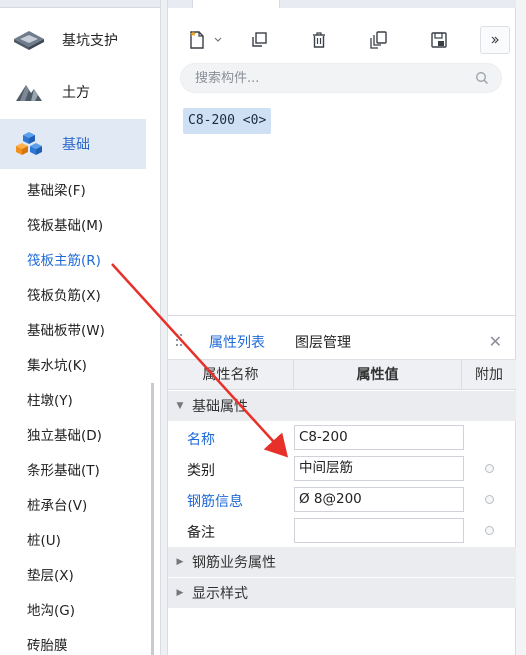 The height and width of the screenshot is (655, 526). I want to click on property-name-label: 钢筋信息, so click(215, 502).